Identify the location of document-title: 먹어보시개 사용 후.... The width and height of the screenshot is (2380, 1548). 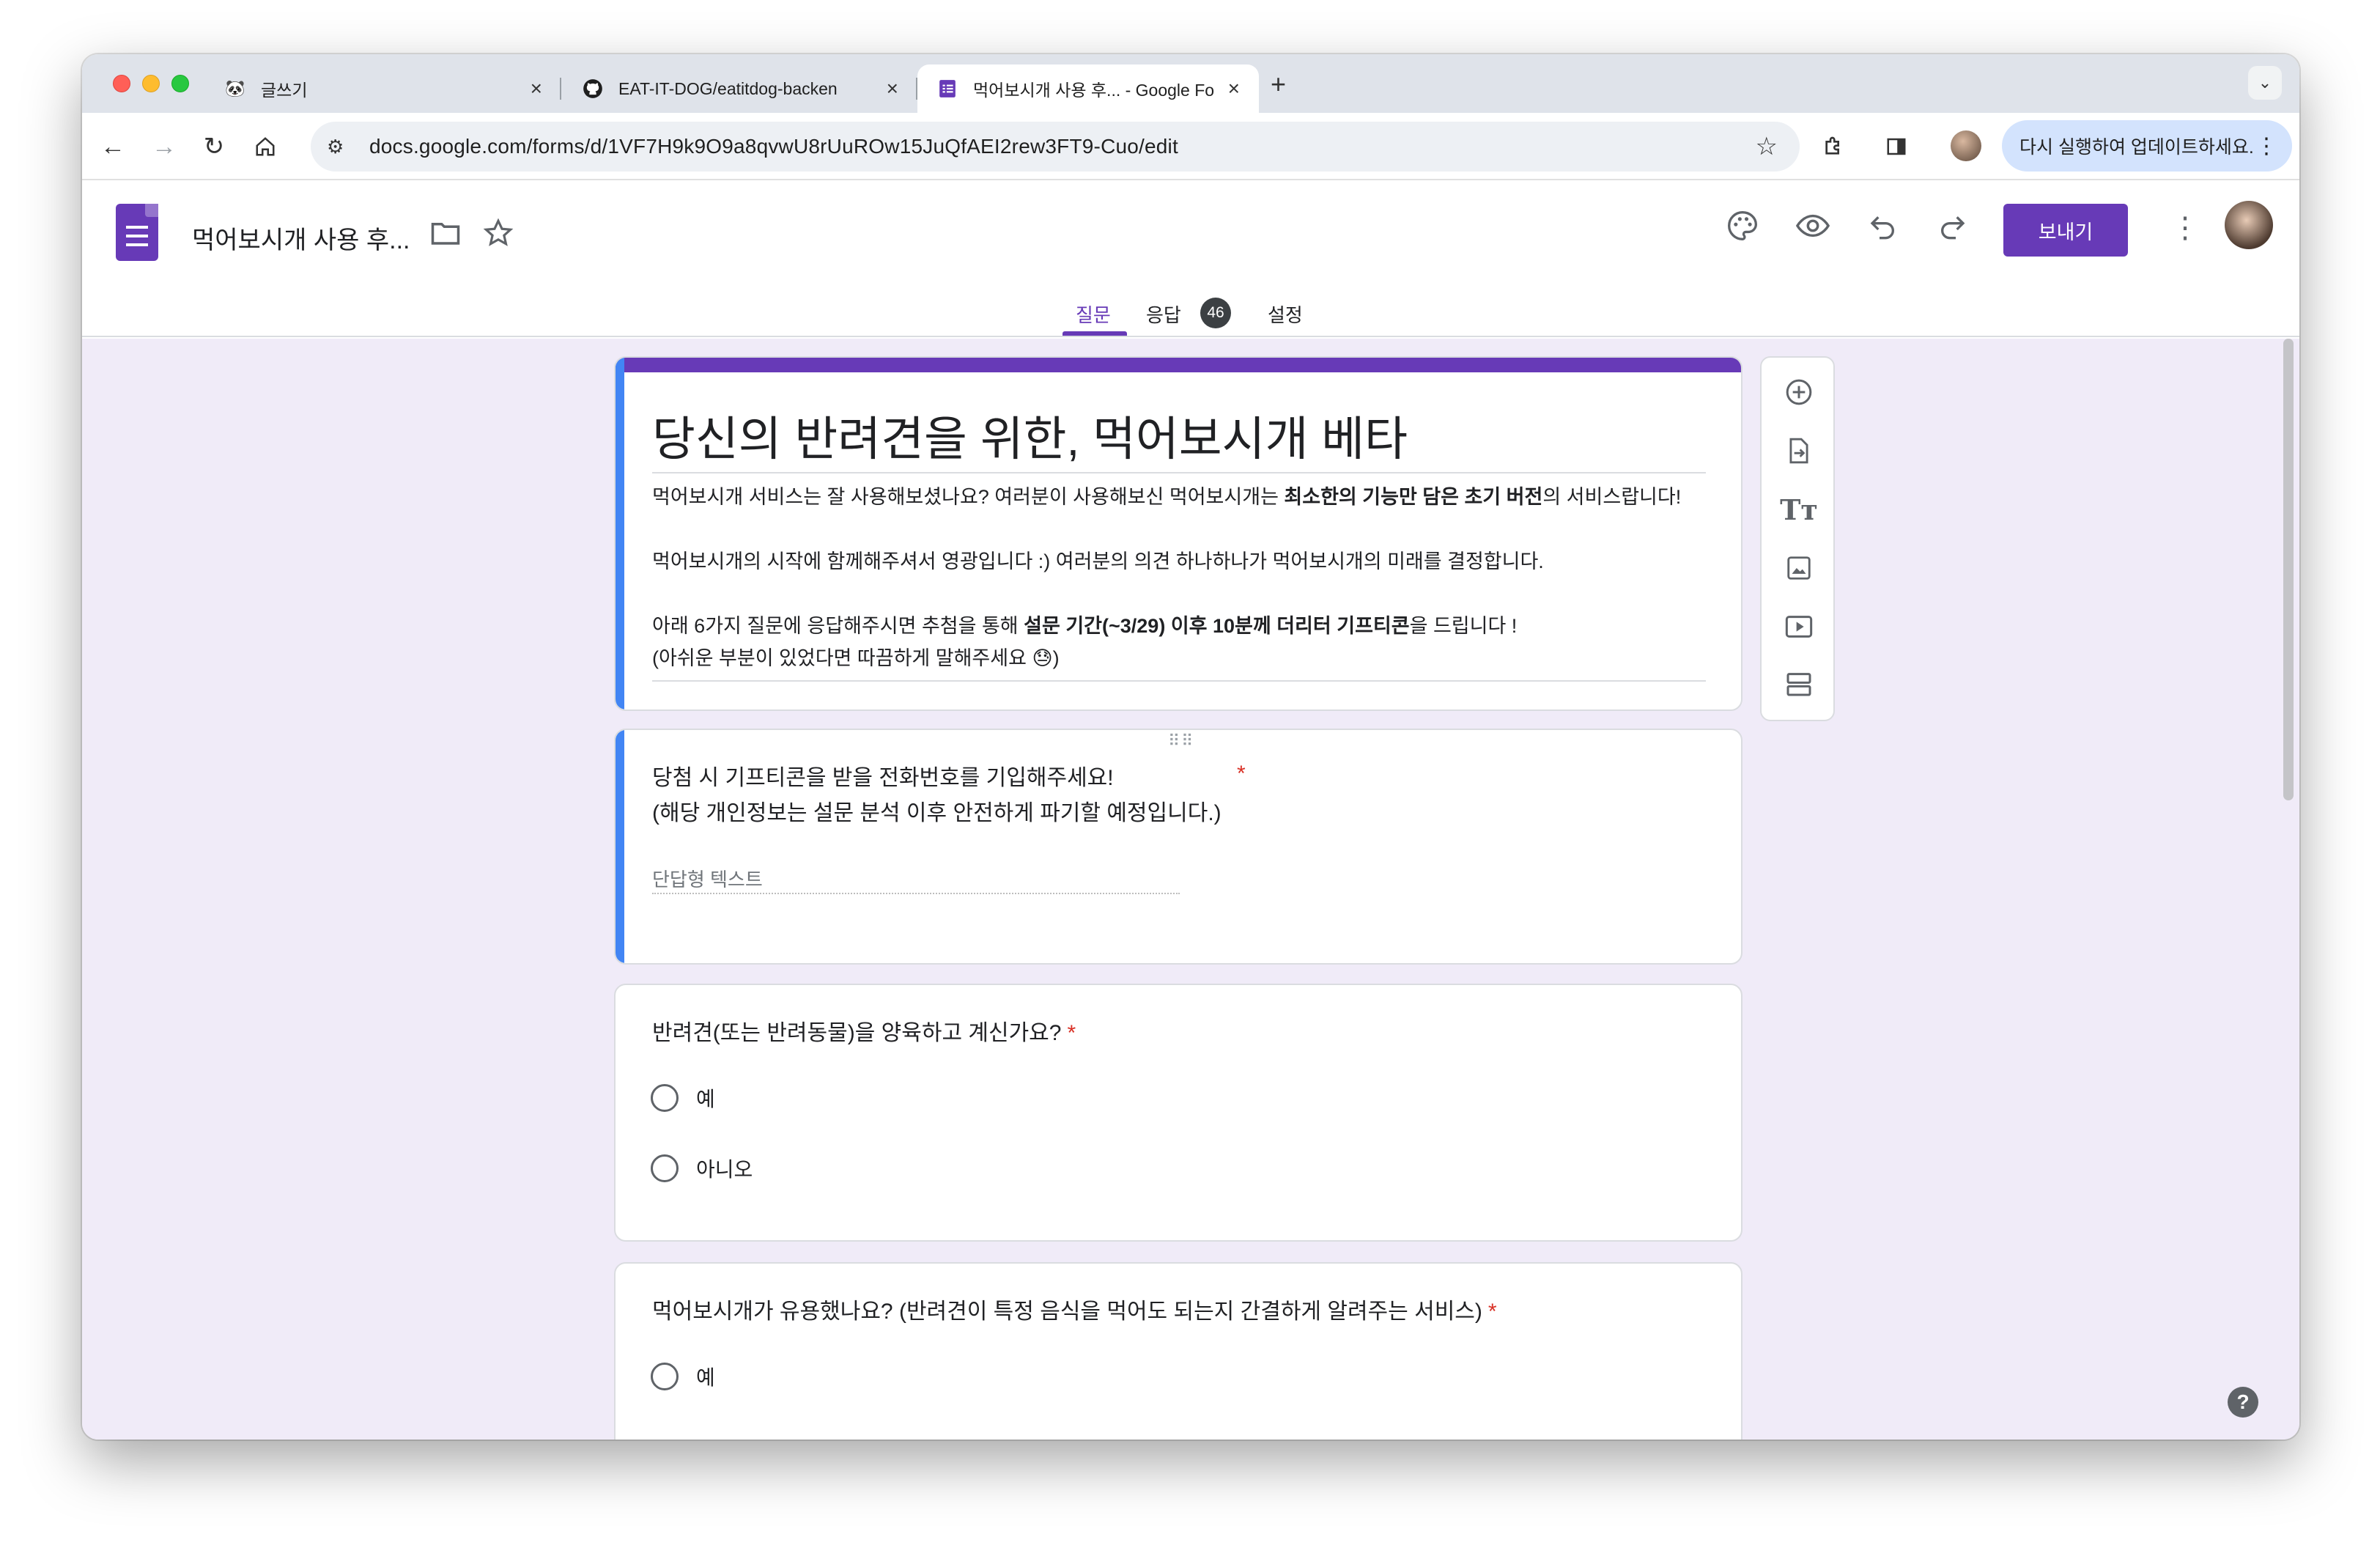
(301, 238).